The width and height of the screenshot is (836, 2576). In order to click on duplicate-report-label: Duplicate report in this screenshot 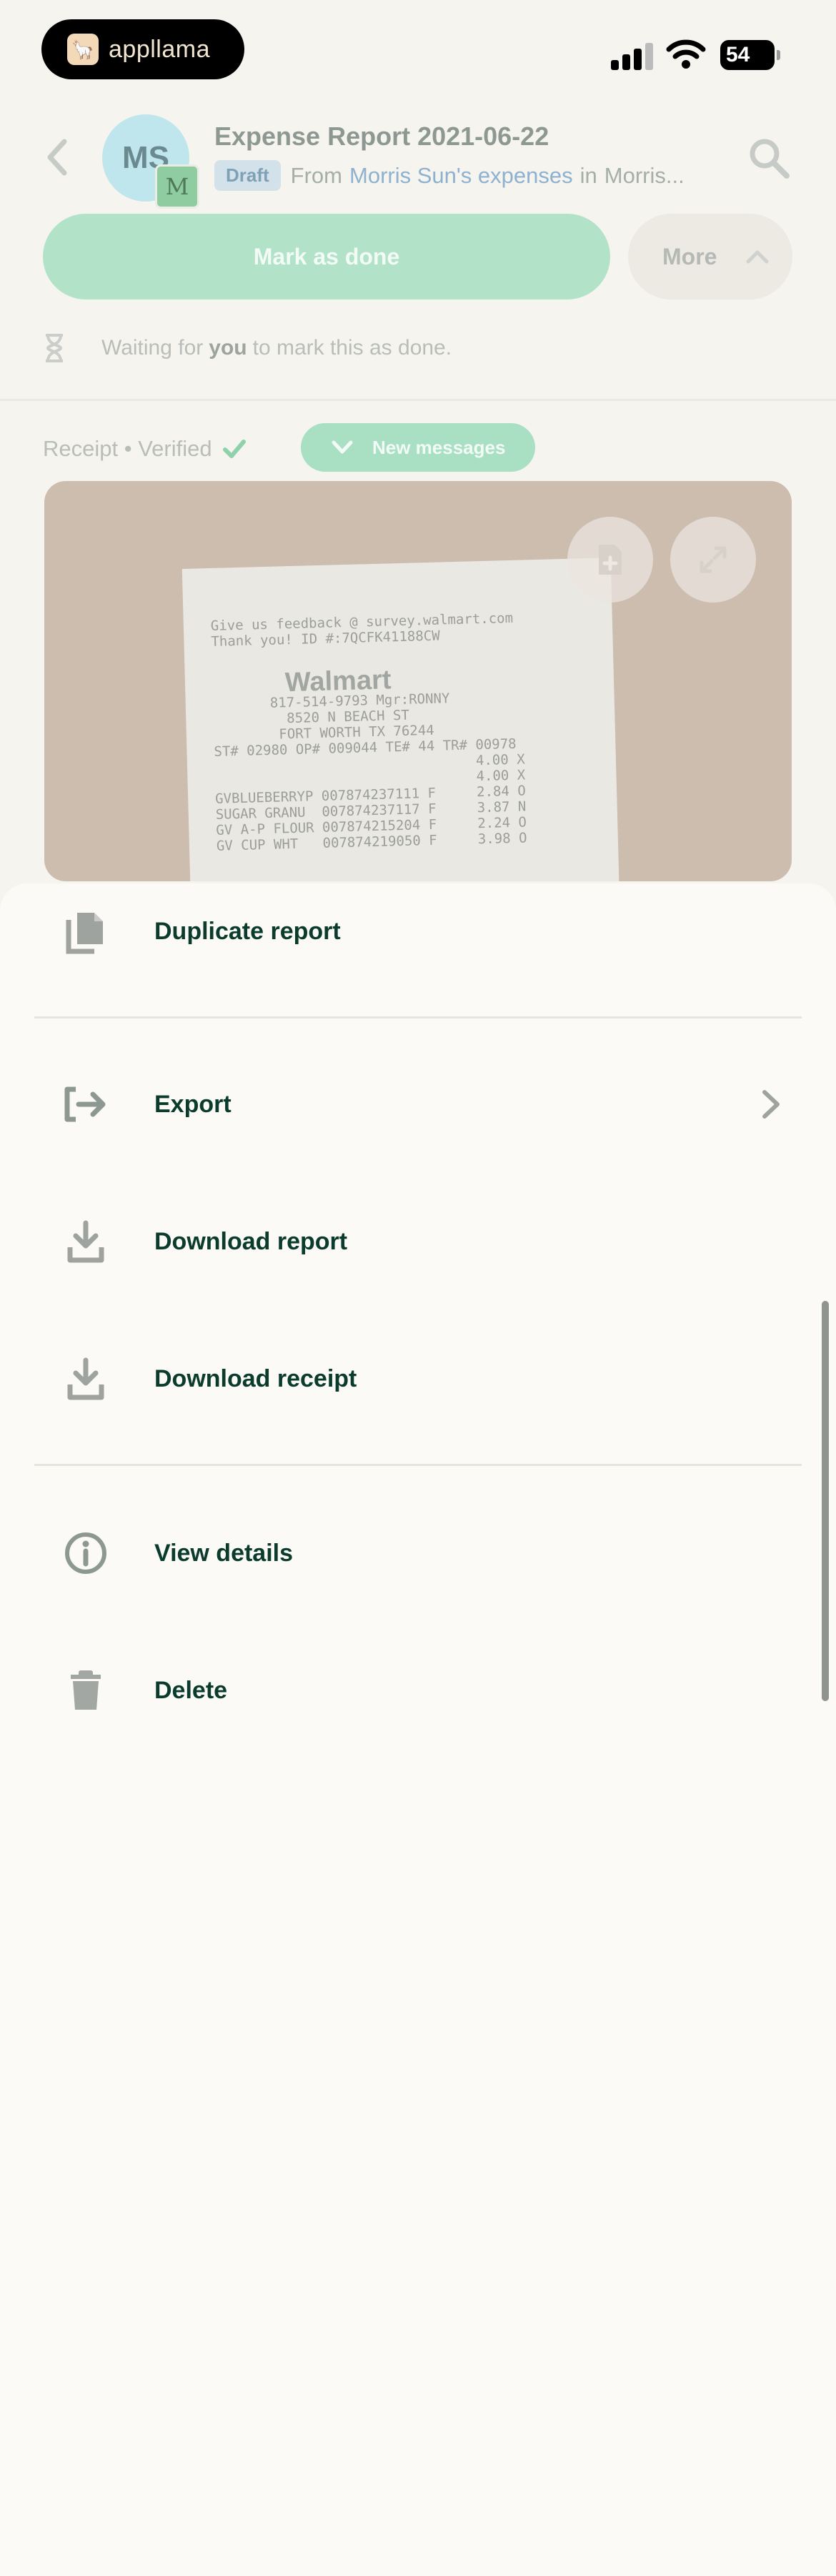, I will do `click(248, 931)`.